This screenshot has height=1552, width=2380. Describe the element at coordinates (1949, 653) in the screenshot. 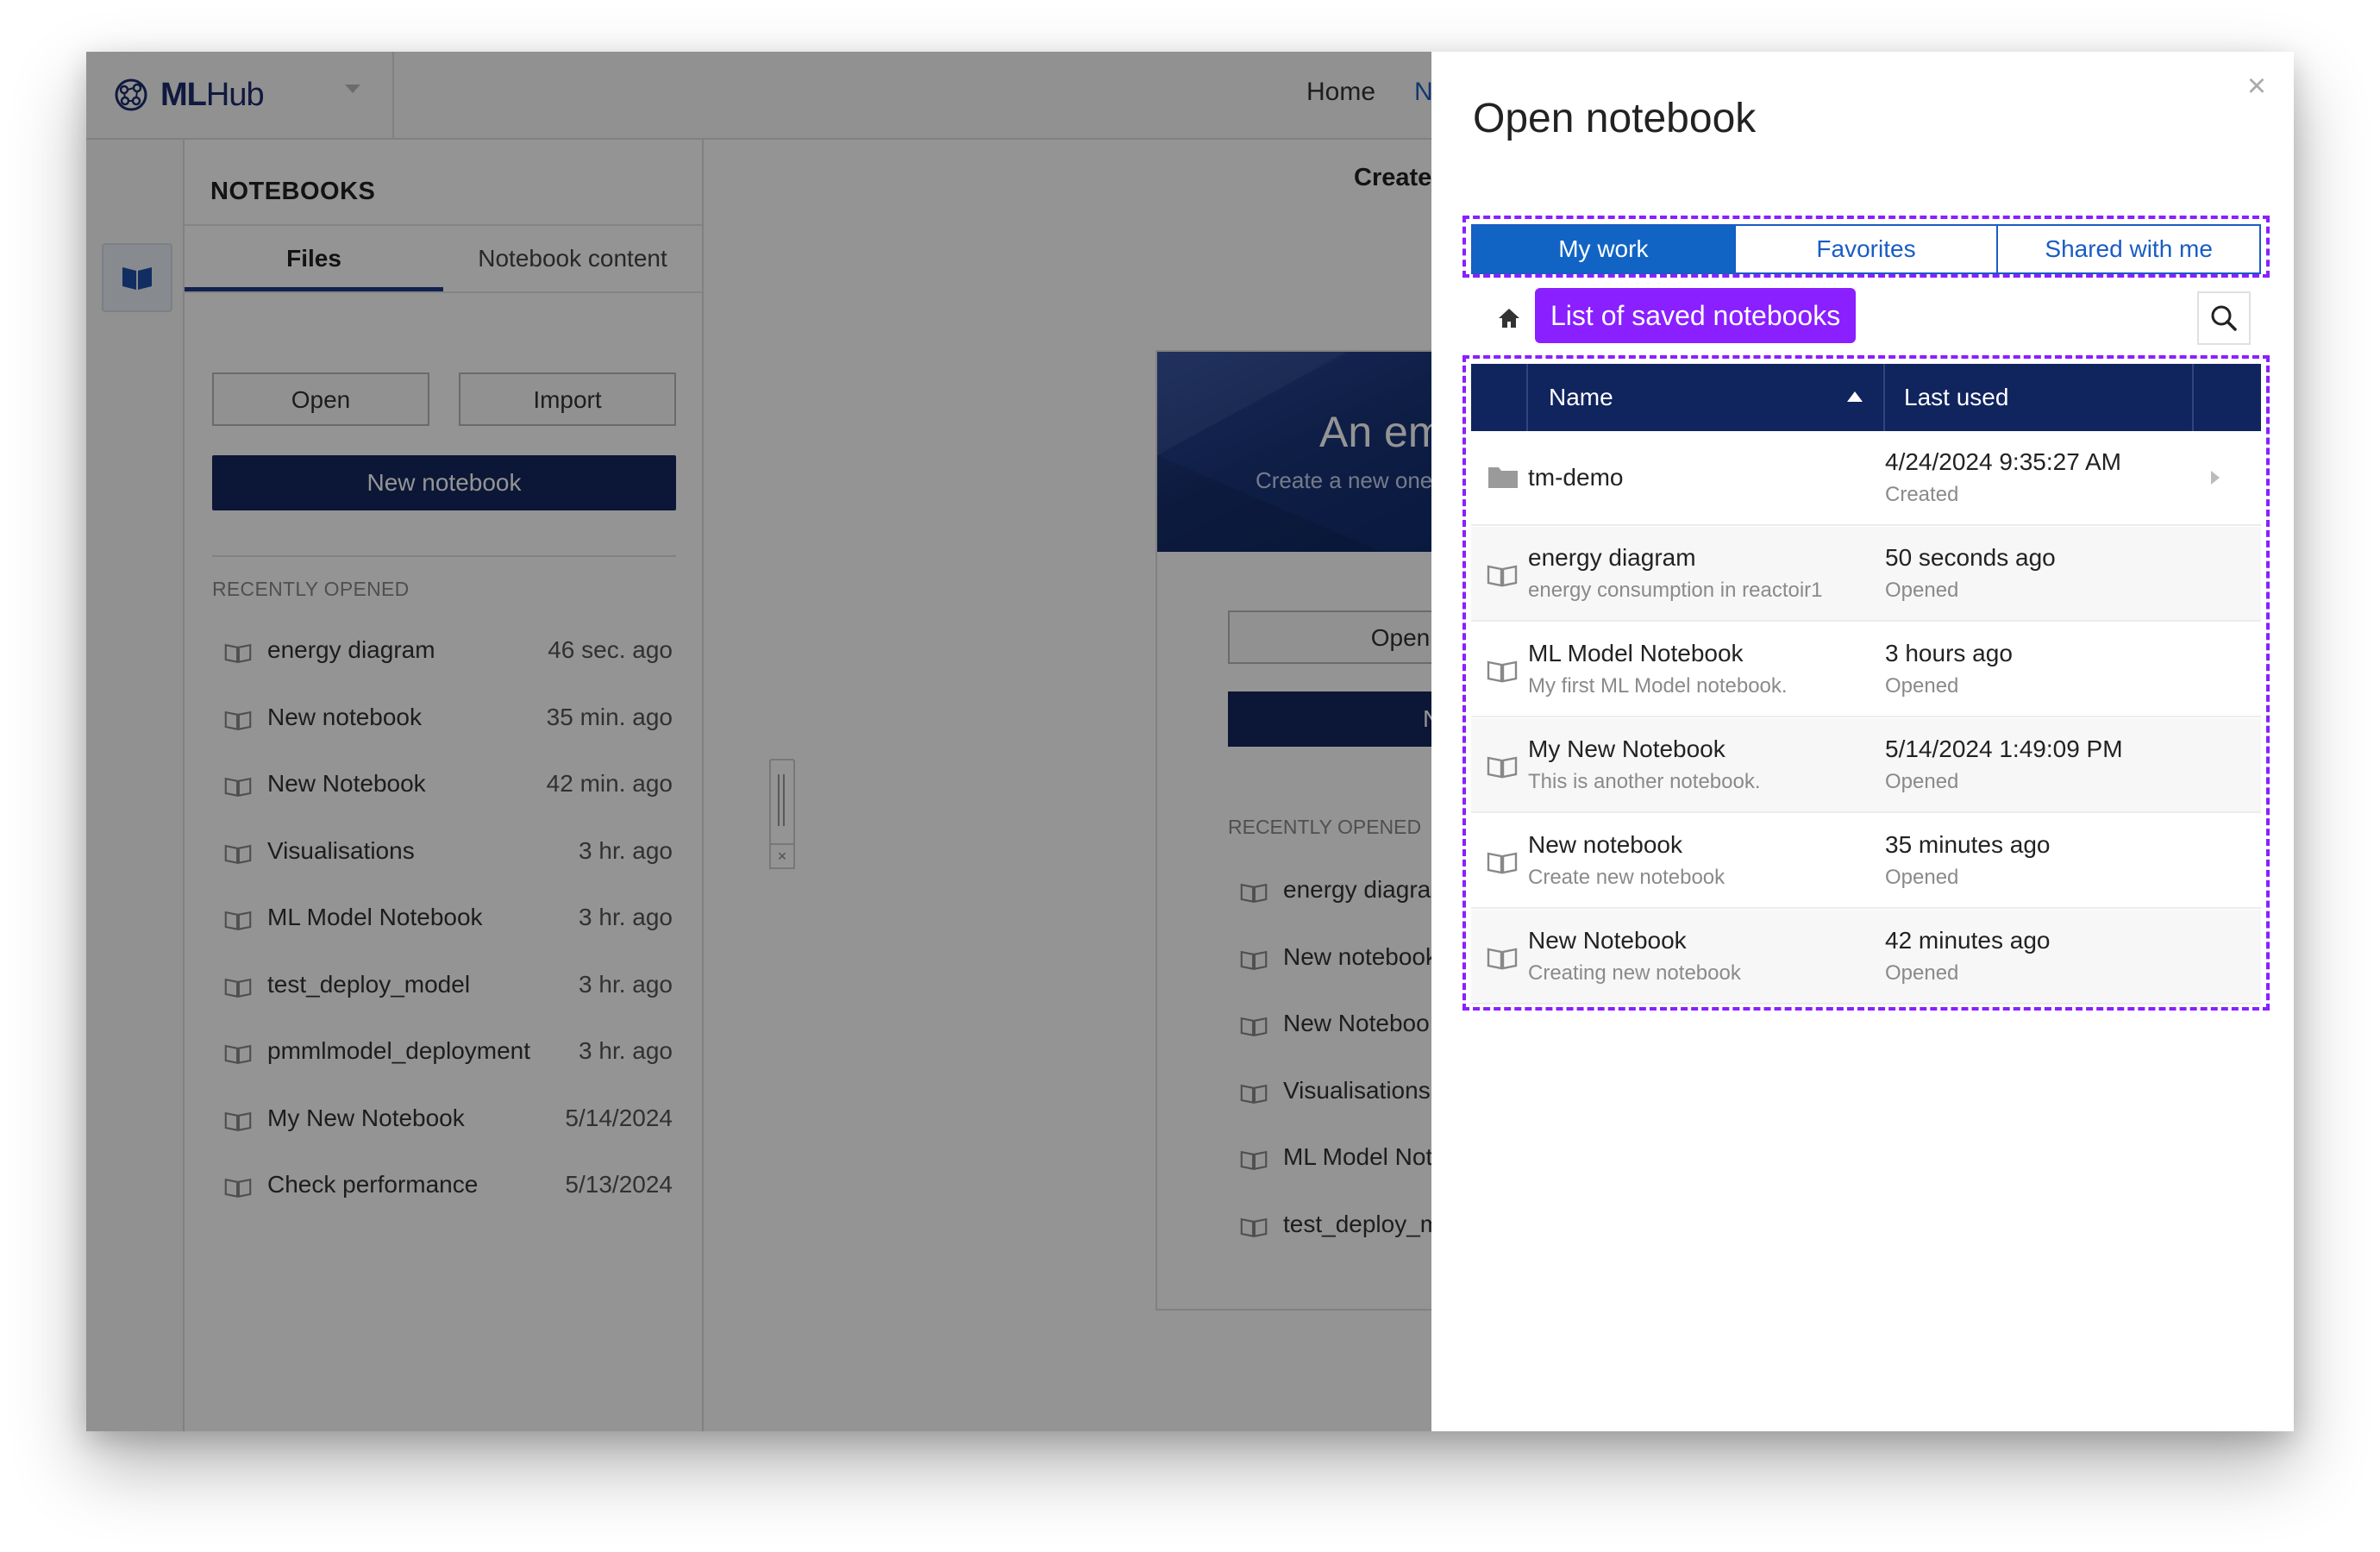

I see `row-last-used: 3 hours ago` at that location.